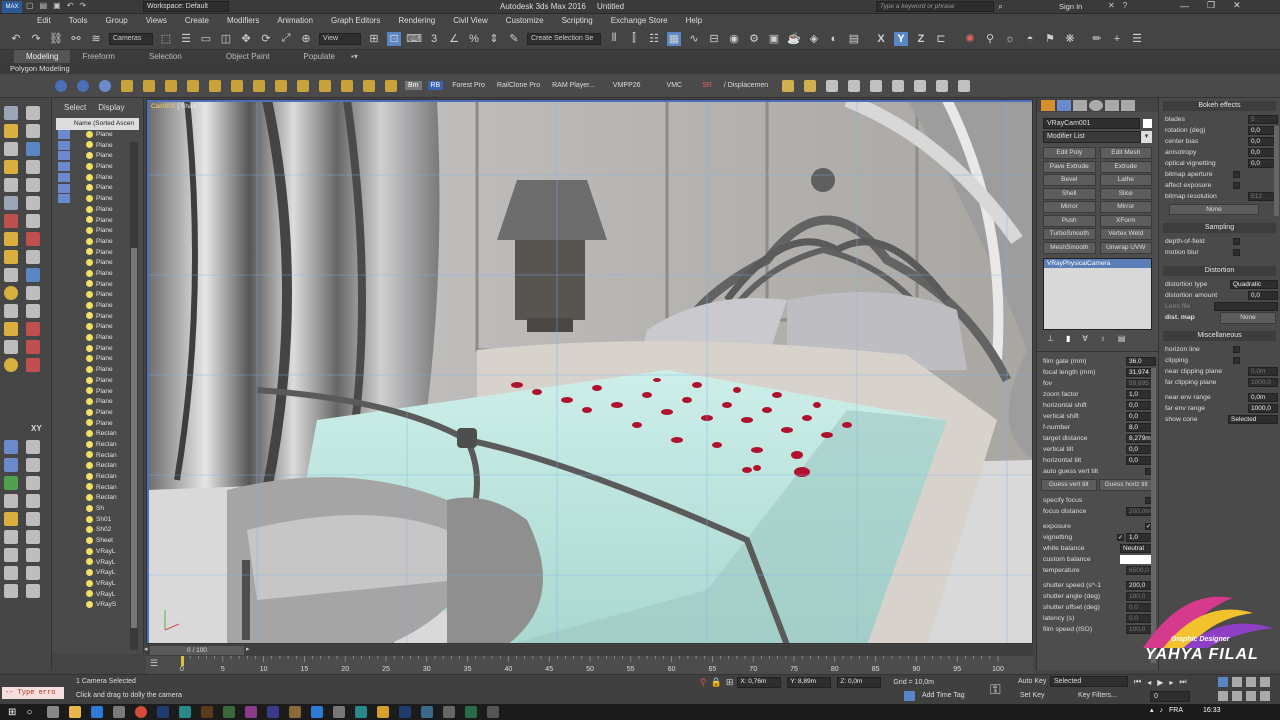 The height and width of the screenshot is (720, 1280). I want to click on select-object-icon: ⬚, so click(166, 39).